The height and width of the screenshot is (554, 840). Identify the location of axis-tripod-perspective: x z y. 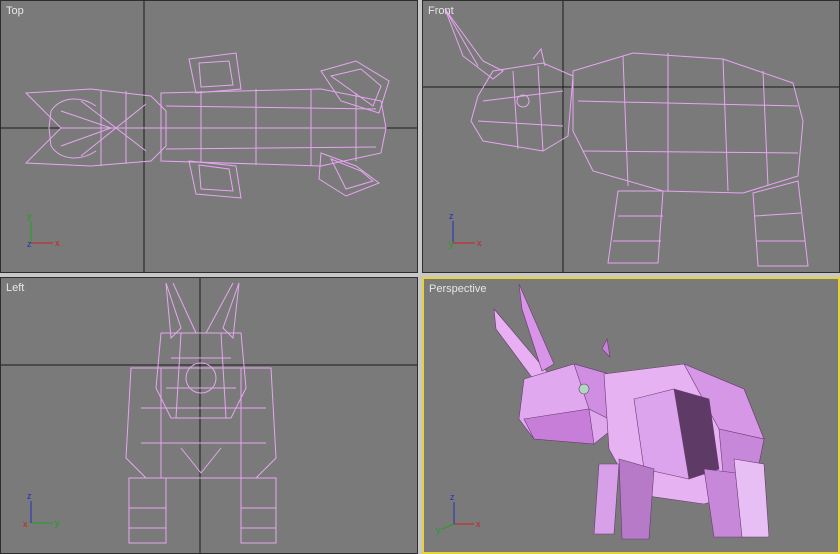
(458, 513).